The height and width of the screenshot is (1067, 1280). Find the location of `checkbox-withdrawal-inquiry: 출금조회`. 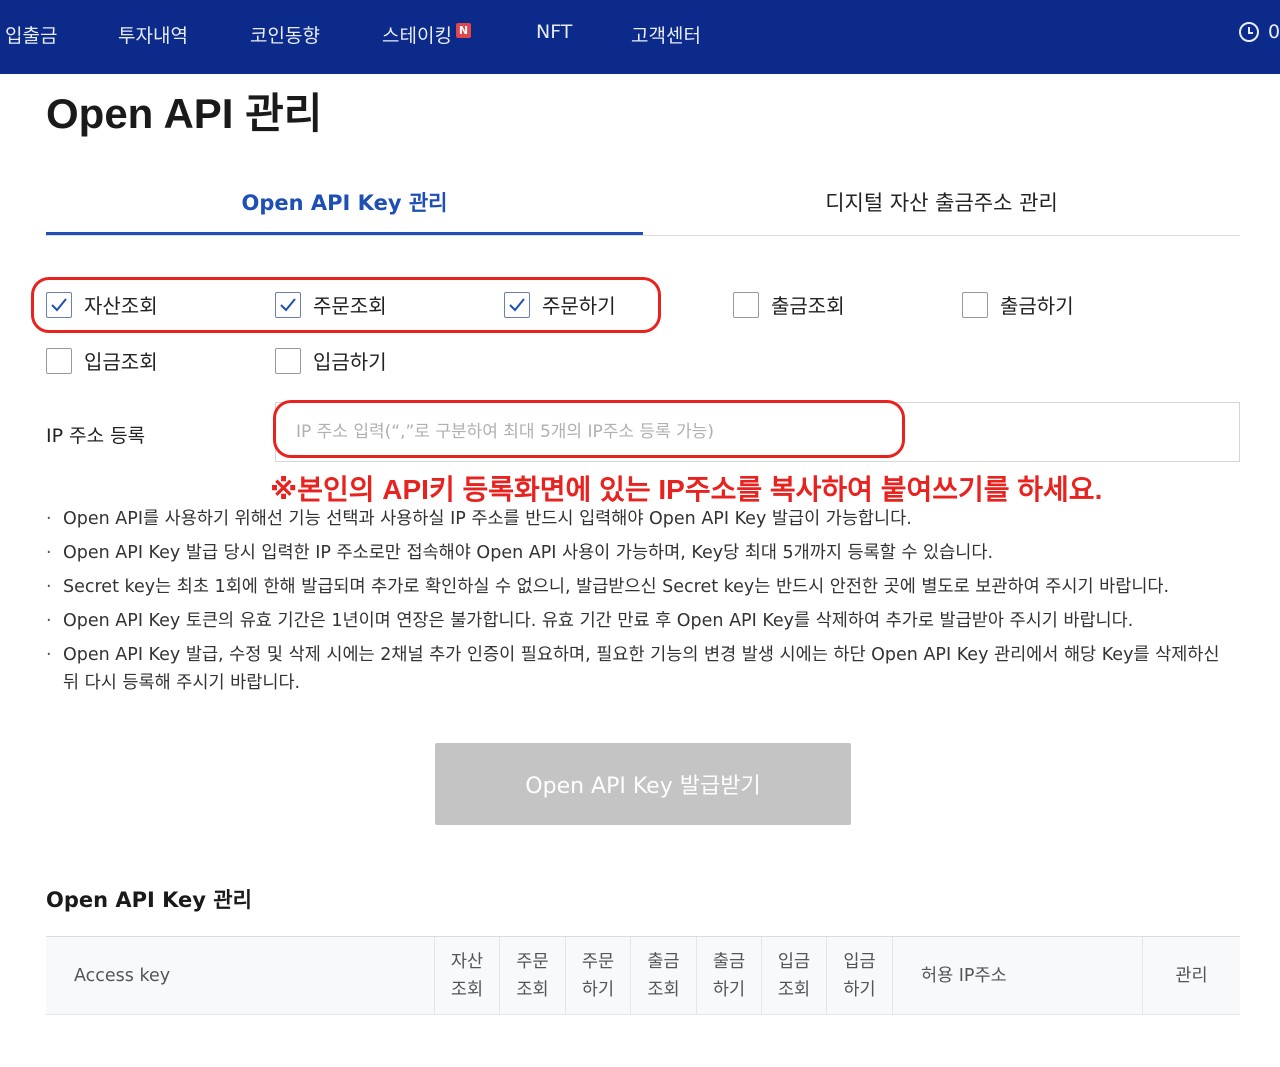

checkbox-withdrawal-inquiry: 출금조회 is located at coordinates (789, 304).